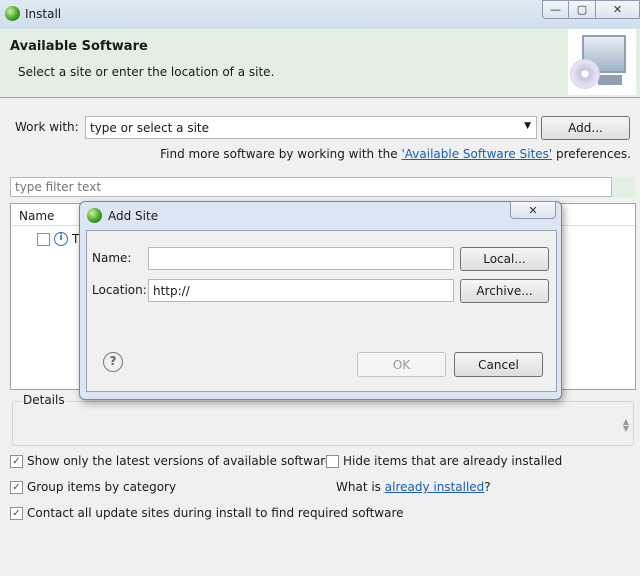  I want to click on name-label: Name:, so click(112, 258).